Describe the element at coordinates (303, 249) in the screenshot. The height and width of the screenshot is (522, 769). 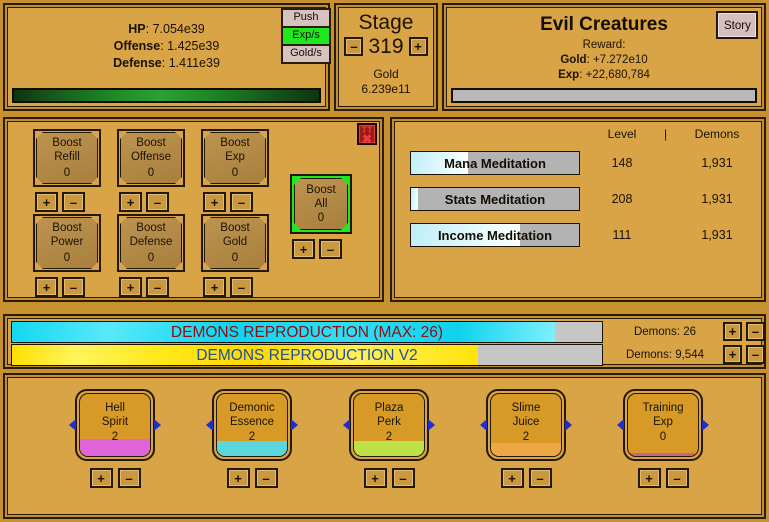
I see `boost-all-plus: +` at that location.